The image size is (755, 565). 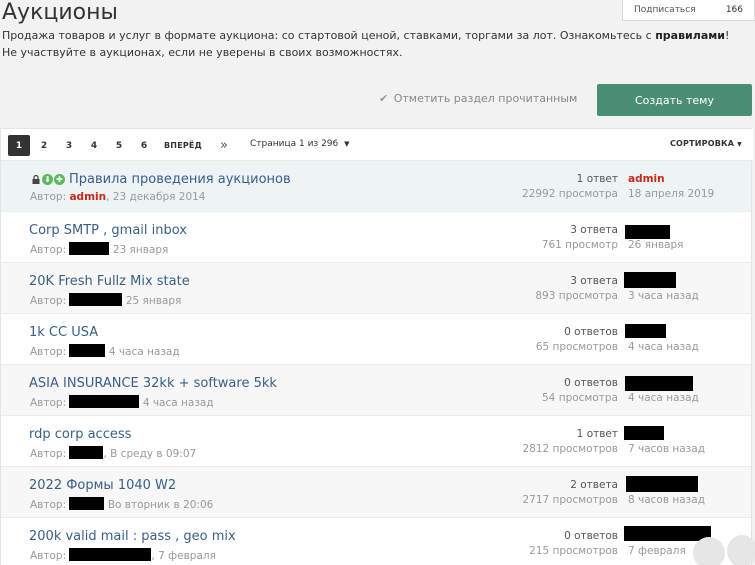 I want to click on topic-date: , В среду в 09:07, so click(x=150, y=454).